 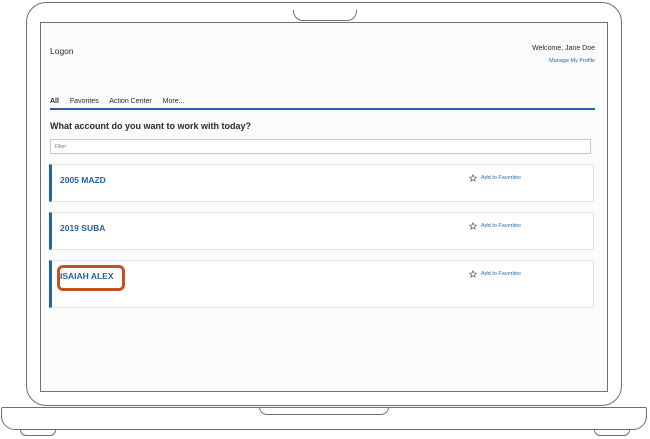 What do you see at coordinates (82, 228) in the screenshot?
I see `account-name: 2019 SUBA` at bounding box center [82, 228].